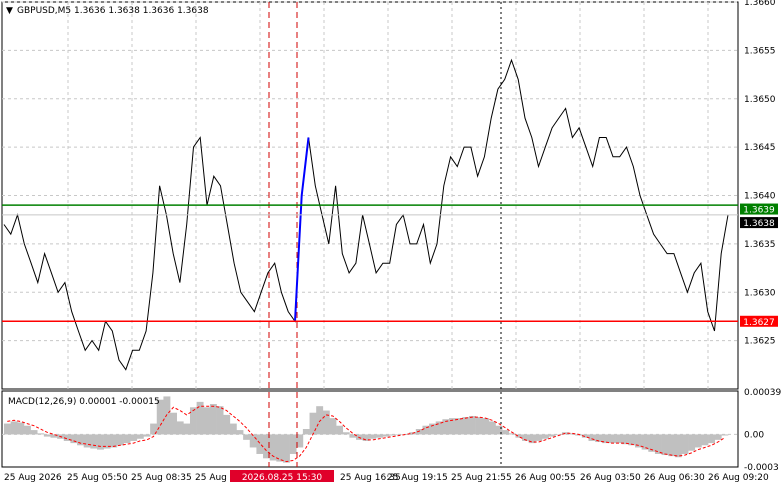 This screenshot has width=781, height=489. Describe the element at coordinates (113, 11) in the screenshot. I see `symbol-header: GBPUSD,M5 1.3636 1.3638 1.3636 1.3638` at that location.